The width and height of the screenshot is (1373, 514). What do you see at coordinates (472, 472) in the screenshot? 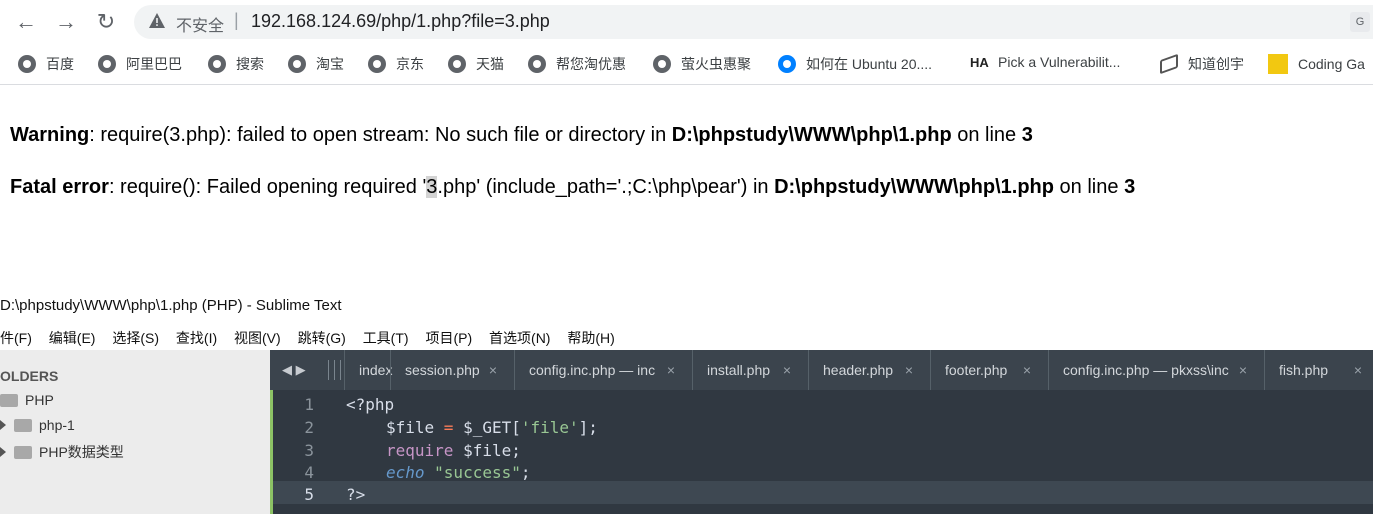
I see `code-token: "success"` at bounding box center [472, 472].